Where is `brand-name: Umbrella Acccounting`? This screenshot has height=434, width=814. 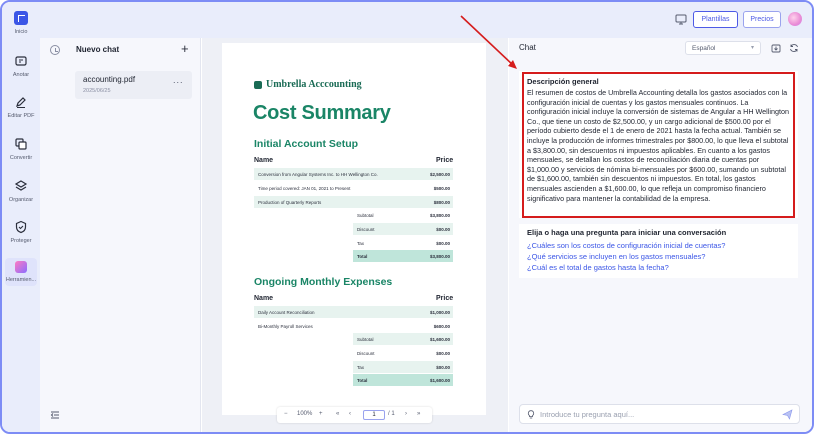
brand-name: Umbrella Acccounting is located at coordinates (314, 84).